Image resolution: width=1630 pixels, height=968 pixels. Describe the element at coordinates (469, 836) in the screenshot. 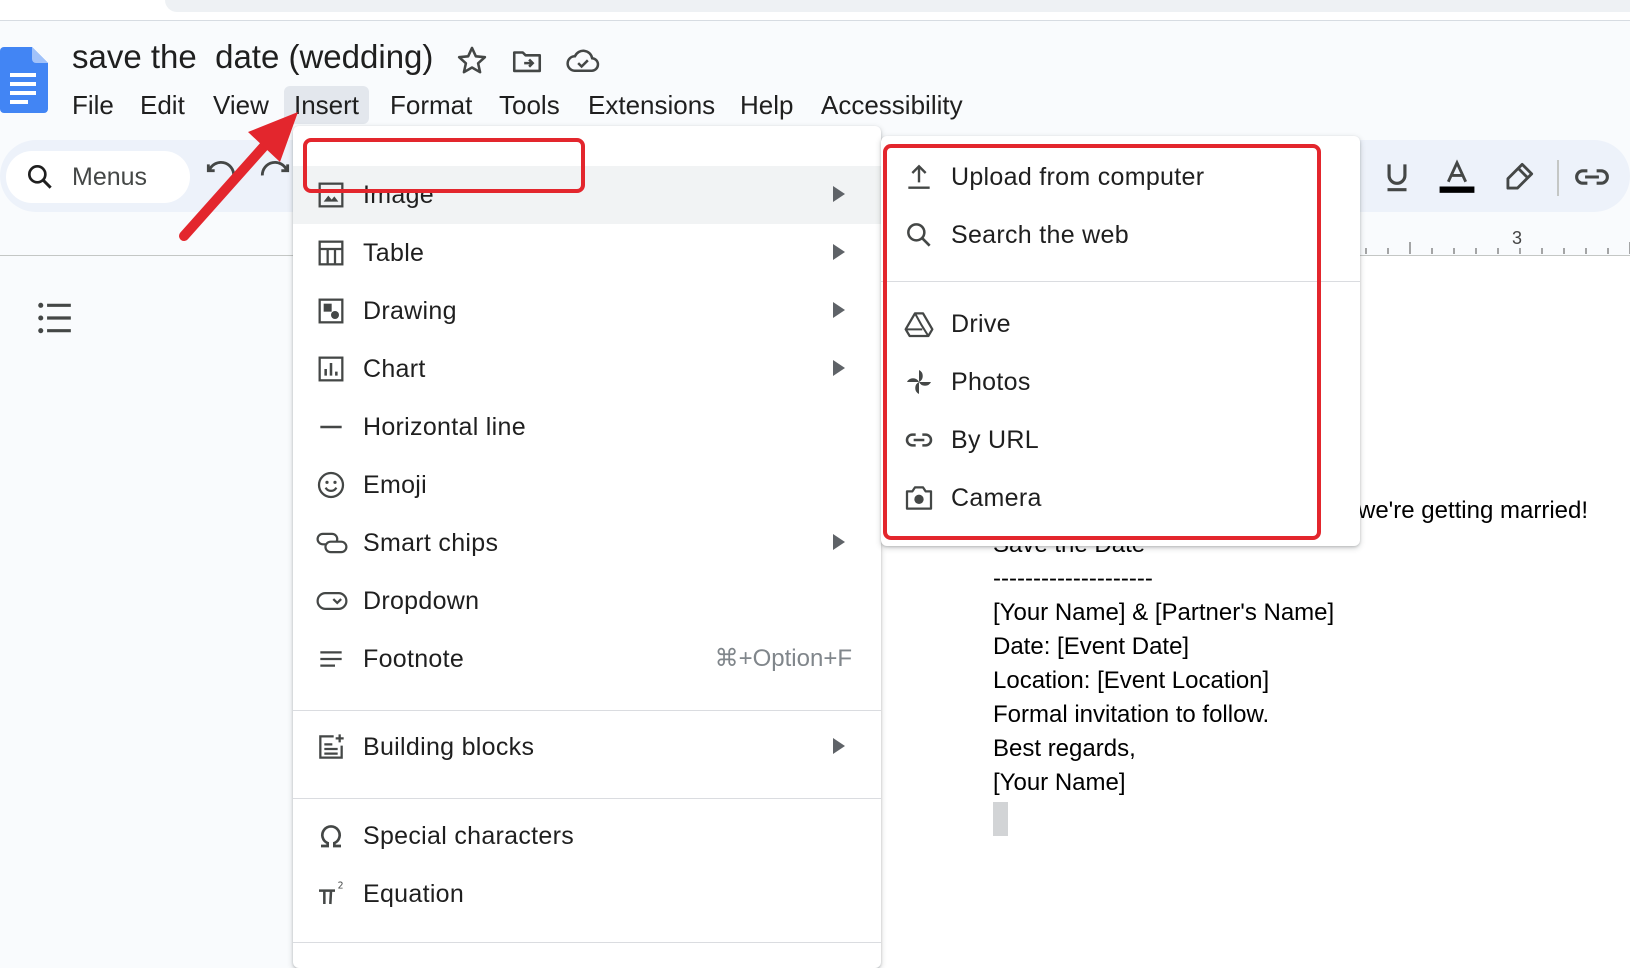

I see `insert-special-characters-label: Special characters` at that location.